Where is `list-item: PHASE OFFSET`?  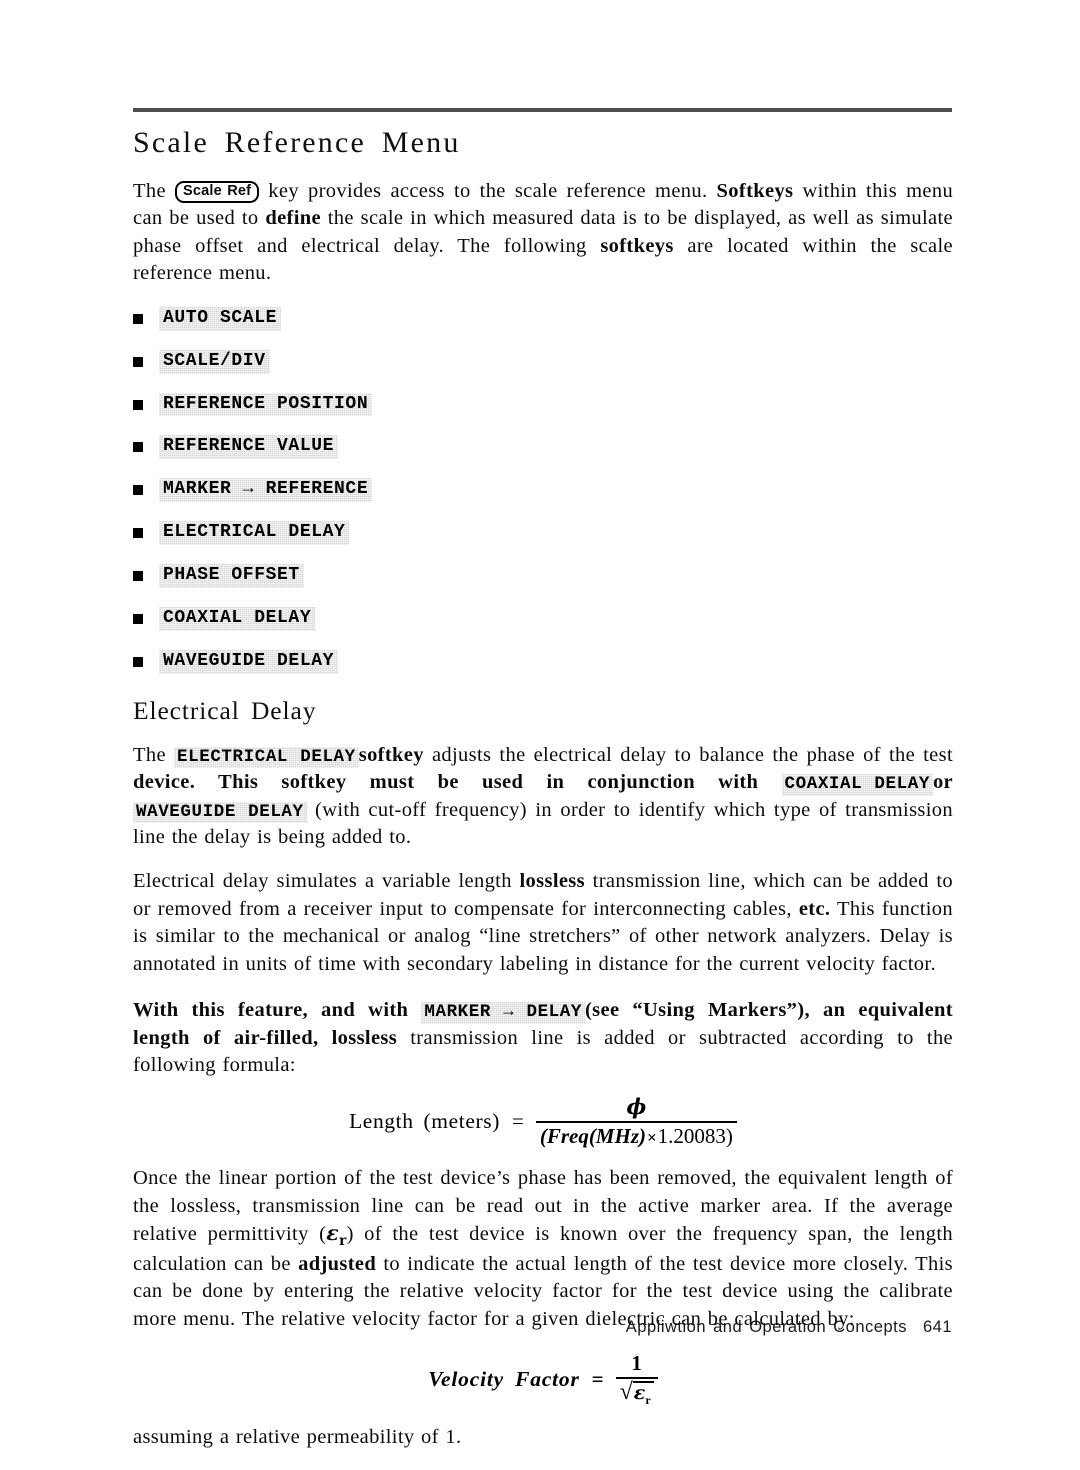
list-item: PHASE OFFSET is located at coordinates (543, 576).